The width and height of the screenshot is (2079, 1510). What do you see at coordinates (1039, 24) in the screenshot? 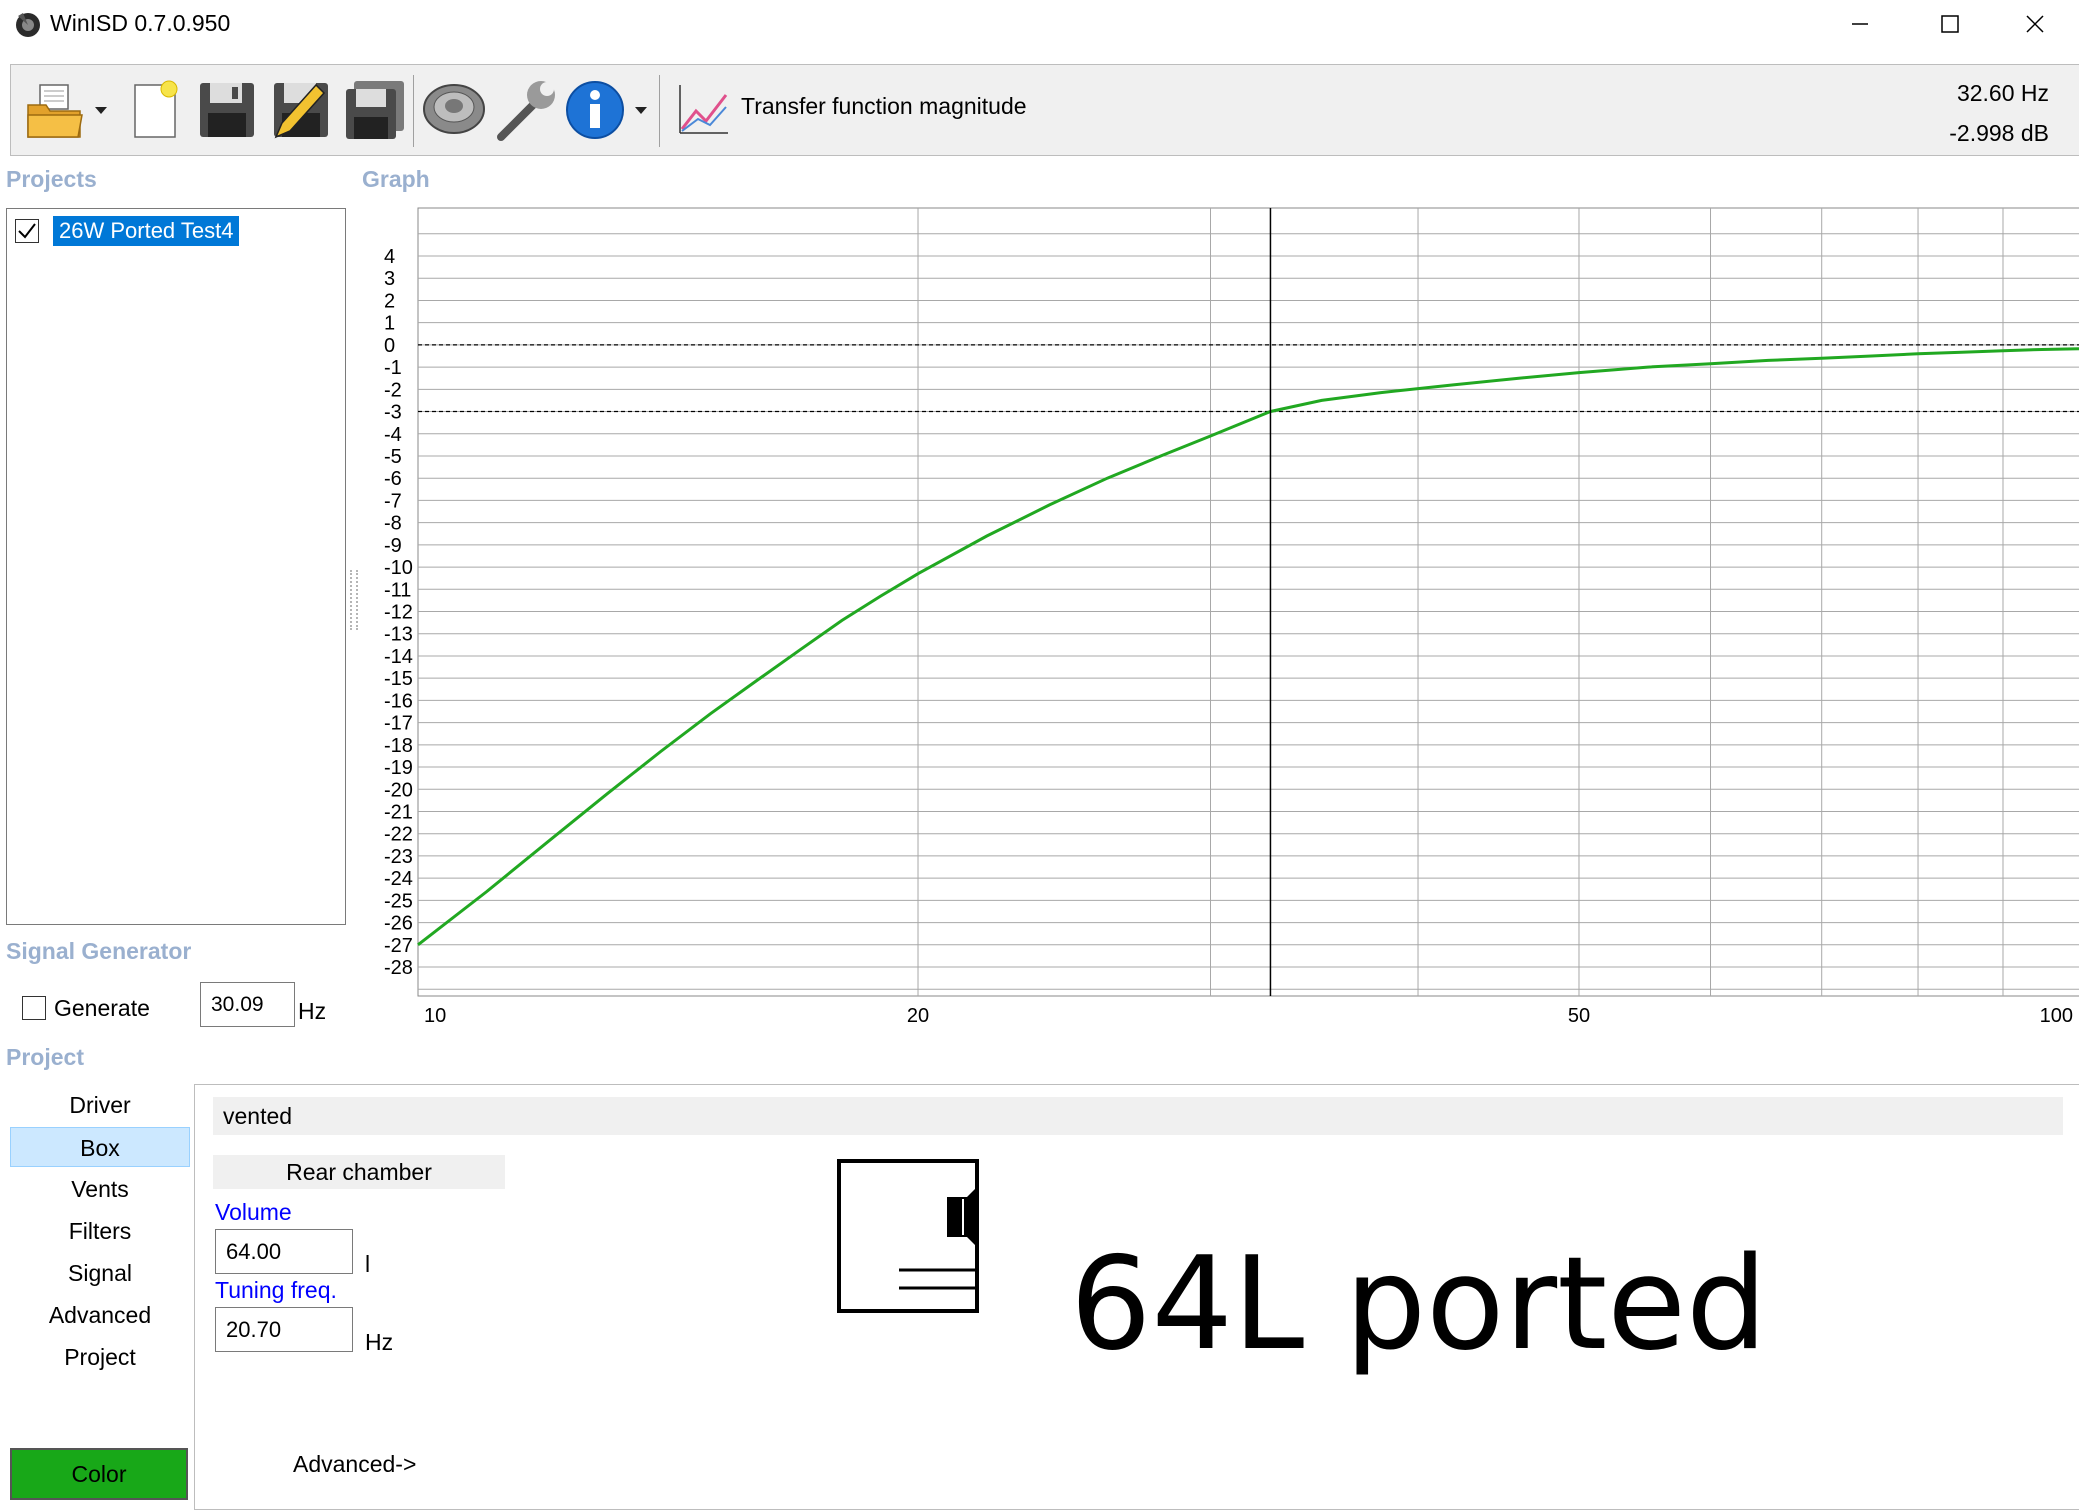
I see `title-bar: WinISD 0.7.0.950` at bounding box center [1039, 24].